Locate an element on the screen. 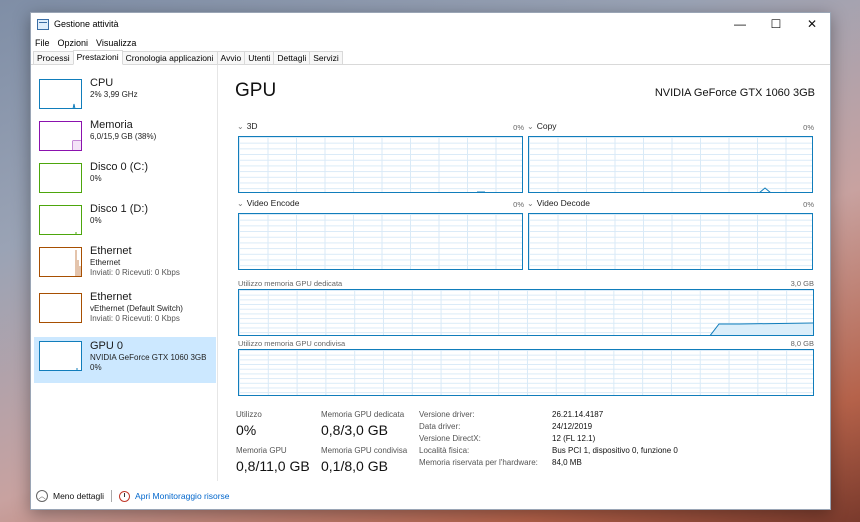 Image resolution: width=860 pixels, height=522 pixels. menu-options: Opzioni is located at coordinates (73, 43).